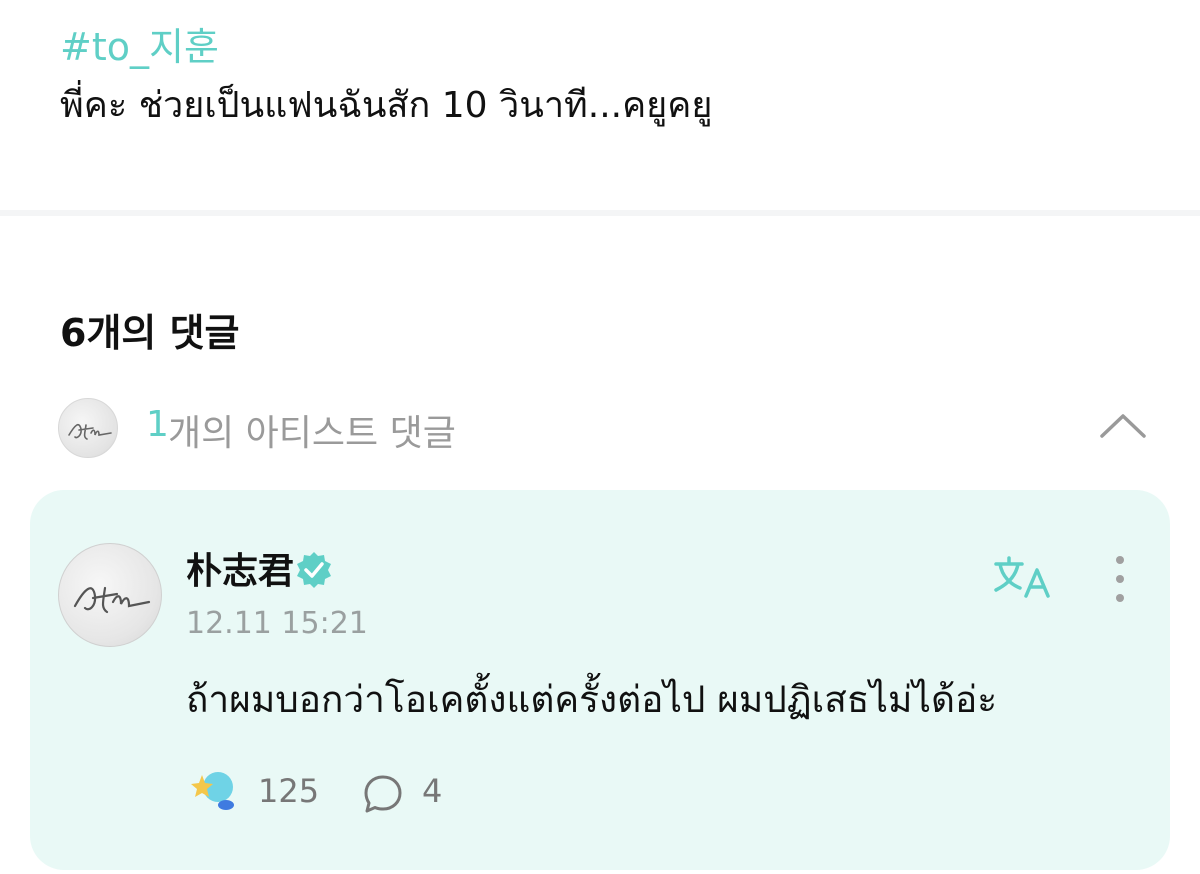 This screenshot has height=874, width=1200. Describe the element at coordinates (277, 623) in the screenshot. I see `comment-timestamp: 12.11 15:21` at that location.